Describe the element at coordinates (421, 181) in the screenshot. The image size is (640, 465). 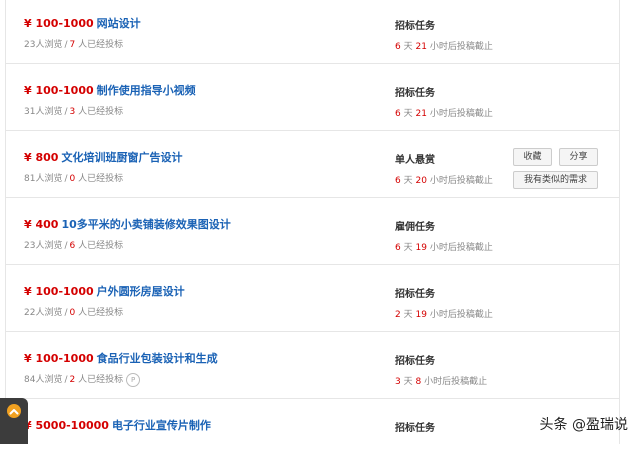
I see `hours-left: 20` at that location.